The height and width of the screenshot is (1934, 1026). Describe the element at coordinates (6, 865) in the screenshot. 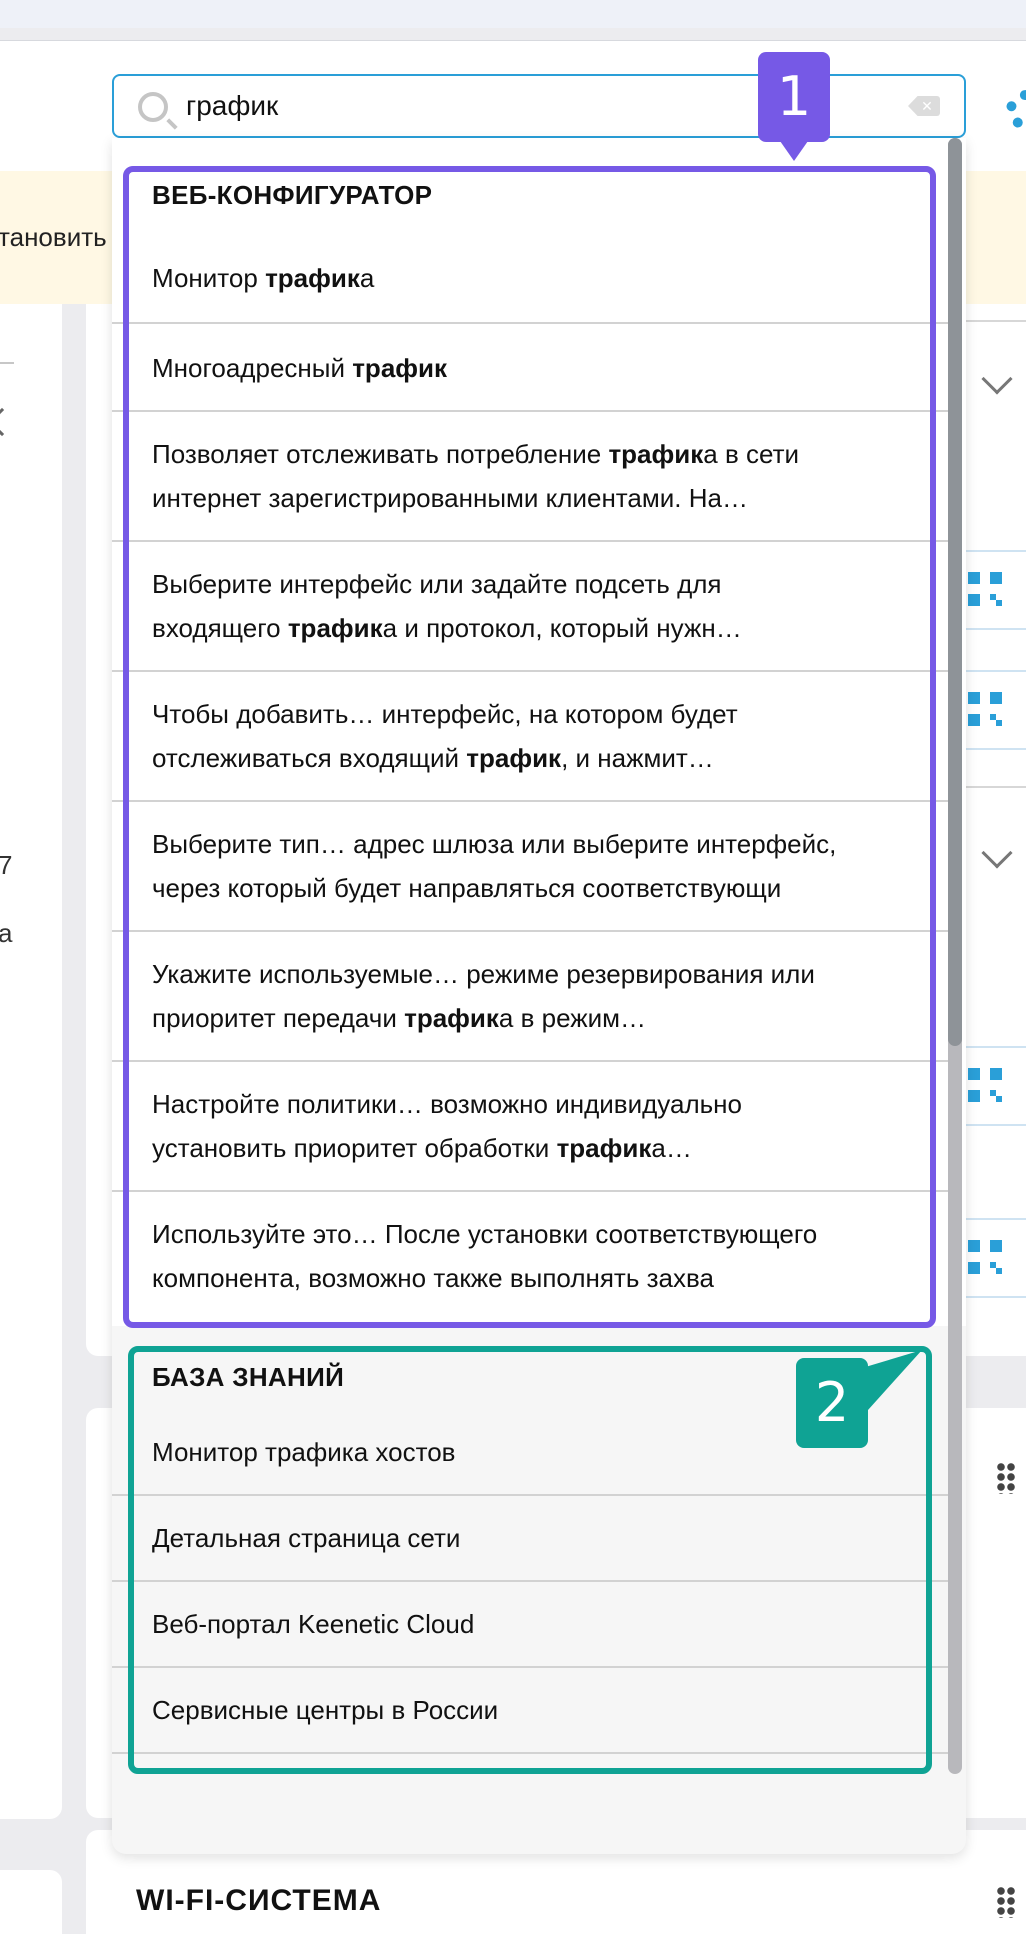

I see `left-text-fragment: 7` at that location.